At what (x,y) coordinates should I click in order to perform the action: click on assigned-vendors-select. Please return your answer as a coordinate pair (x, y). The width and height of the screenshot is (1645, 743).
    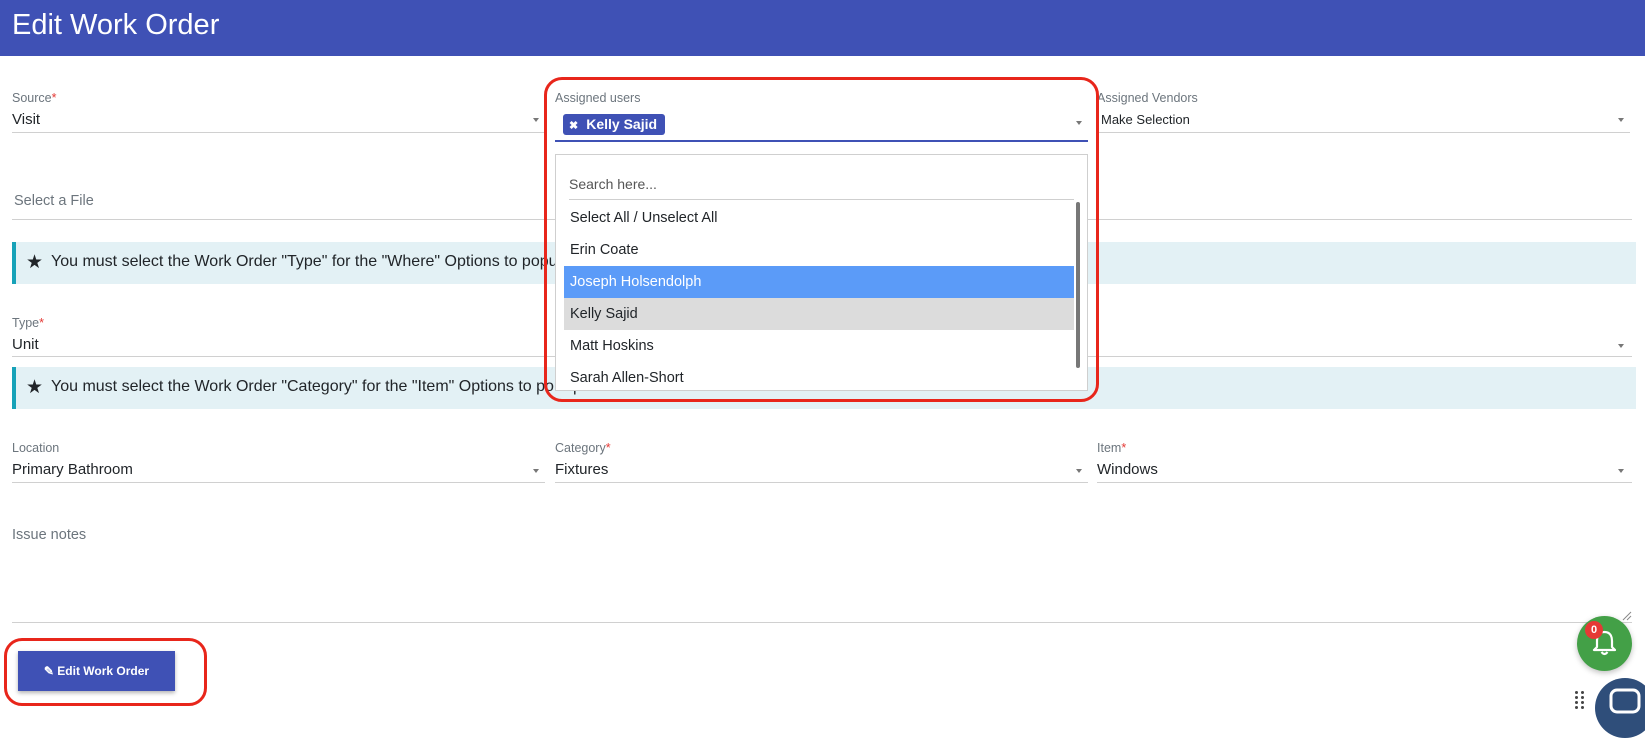
    Looking at the image, I should click on (1363, 132).